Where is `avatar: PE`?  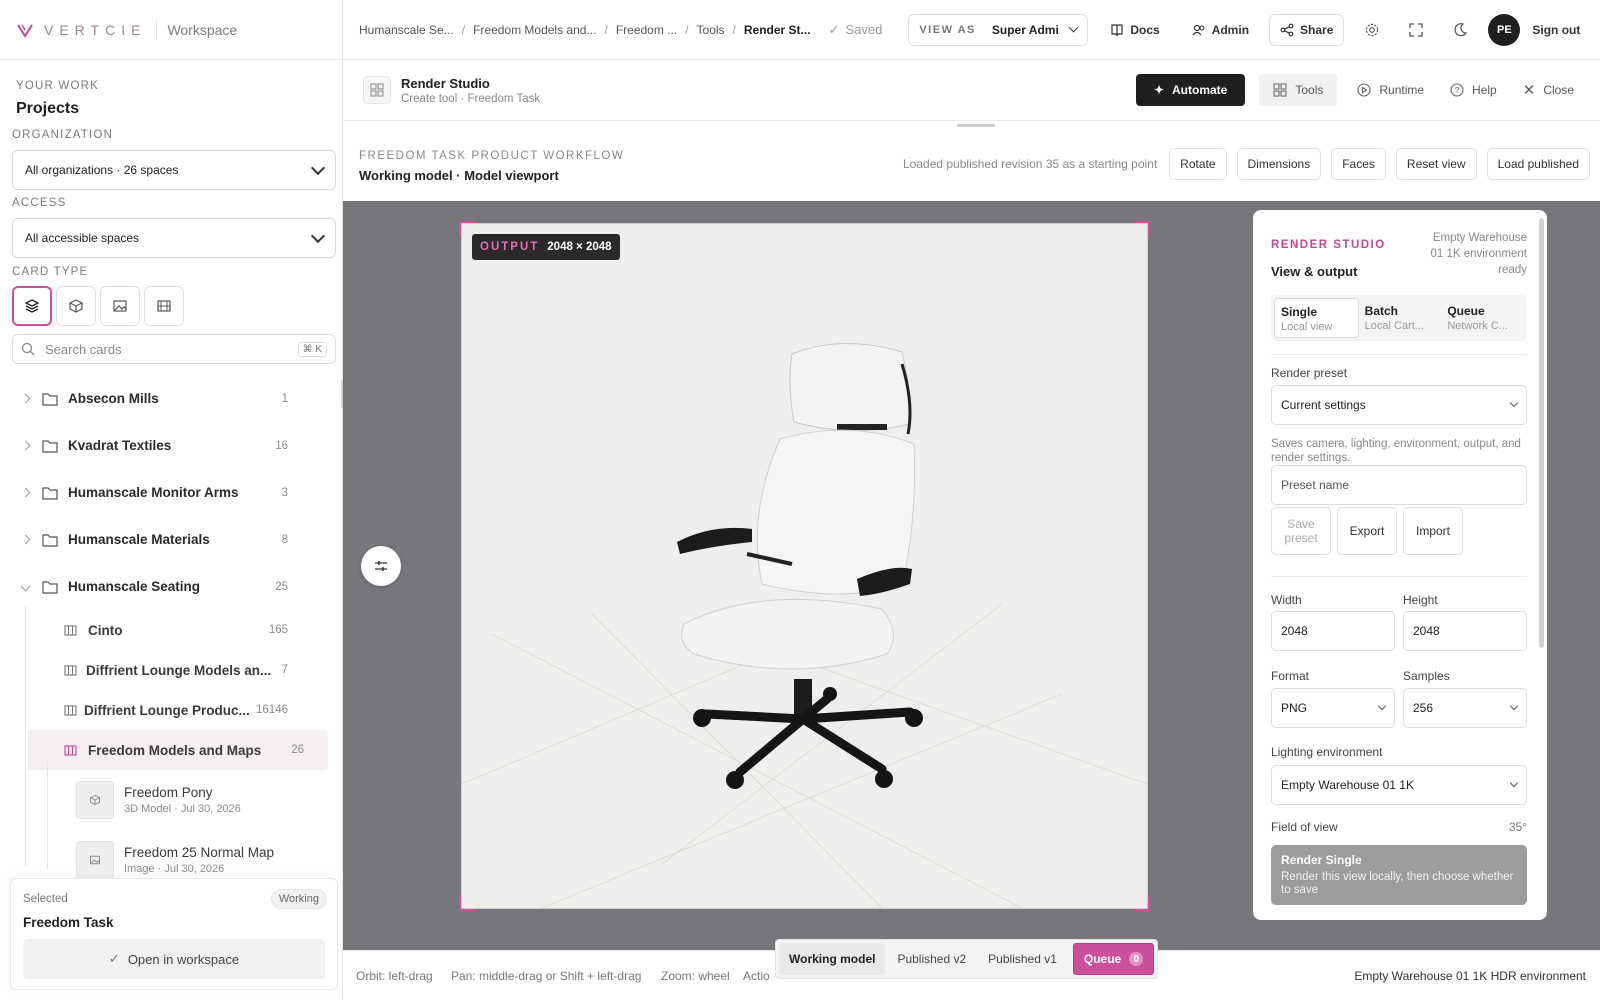
avatar: PE is located at coordinates (1504, 29).